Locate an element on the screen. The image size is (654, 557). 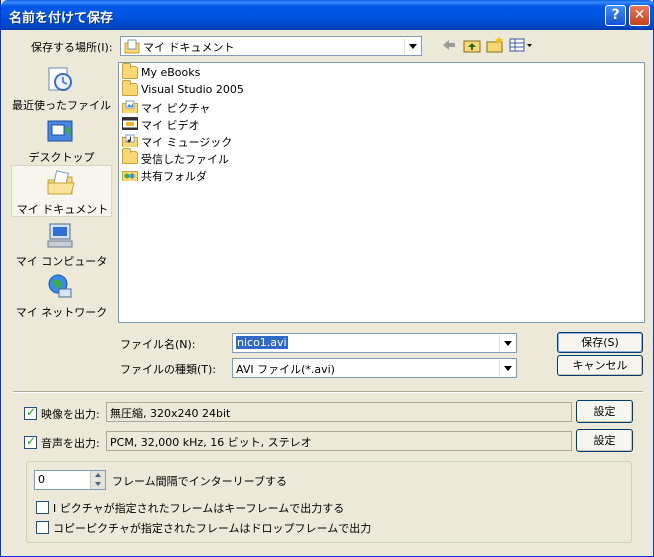
new-folder-icon is located at coordinates (495, 44).